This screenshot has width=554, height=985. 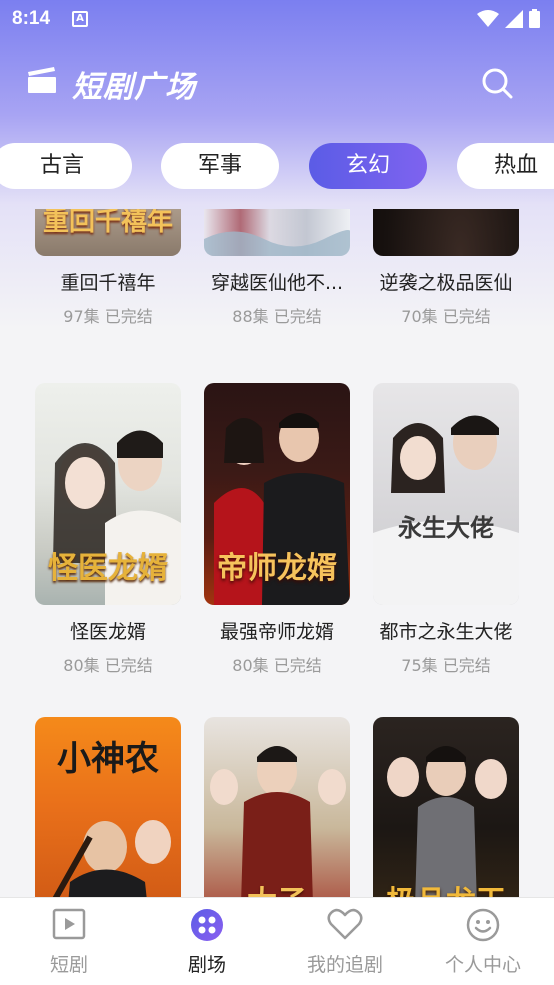 What do you see at coordinates (207, 925) in the screenshot?
I see `theater-icon` at bounding box center [207, 925].